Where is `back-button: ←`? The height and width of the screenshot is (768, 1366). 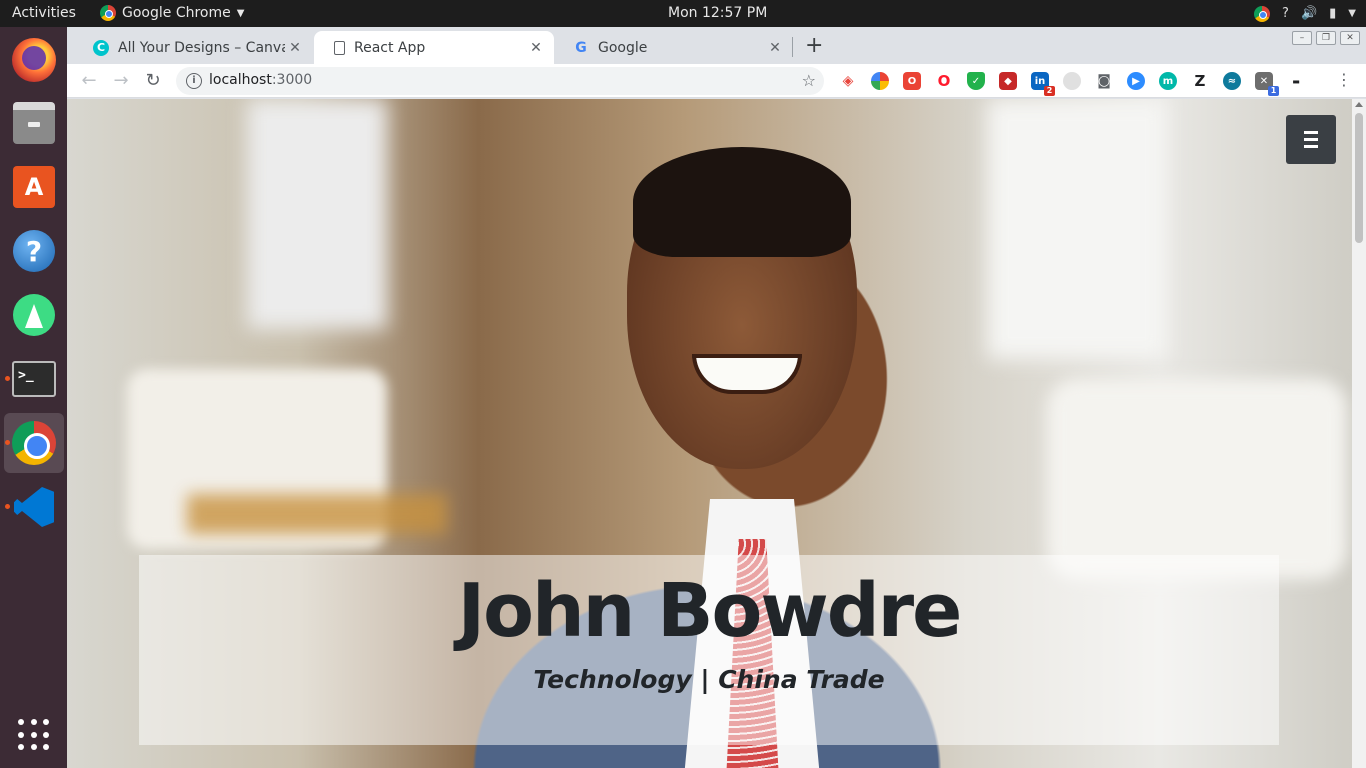 back-button: ← is located at coordinates (89, 81).